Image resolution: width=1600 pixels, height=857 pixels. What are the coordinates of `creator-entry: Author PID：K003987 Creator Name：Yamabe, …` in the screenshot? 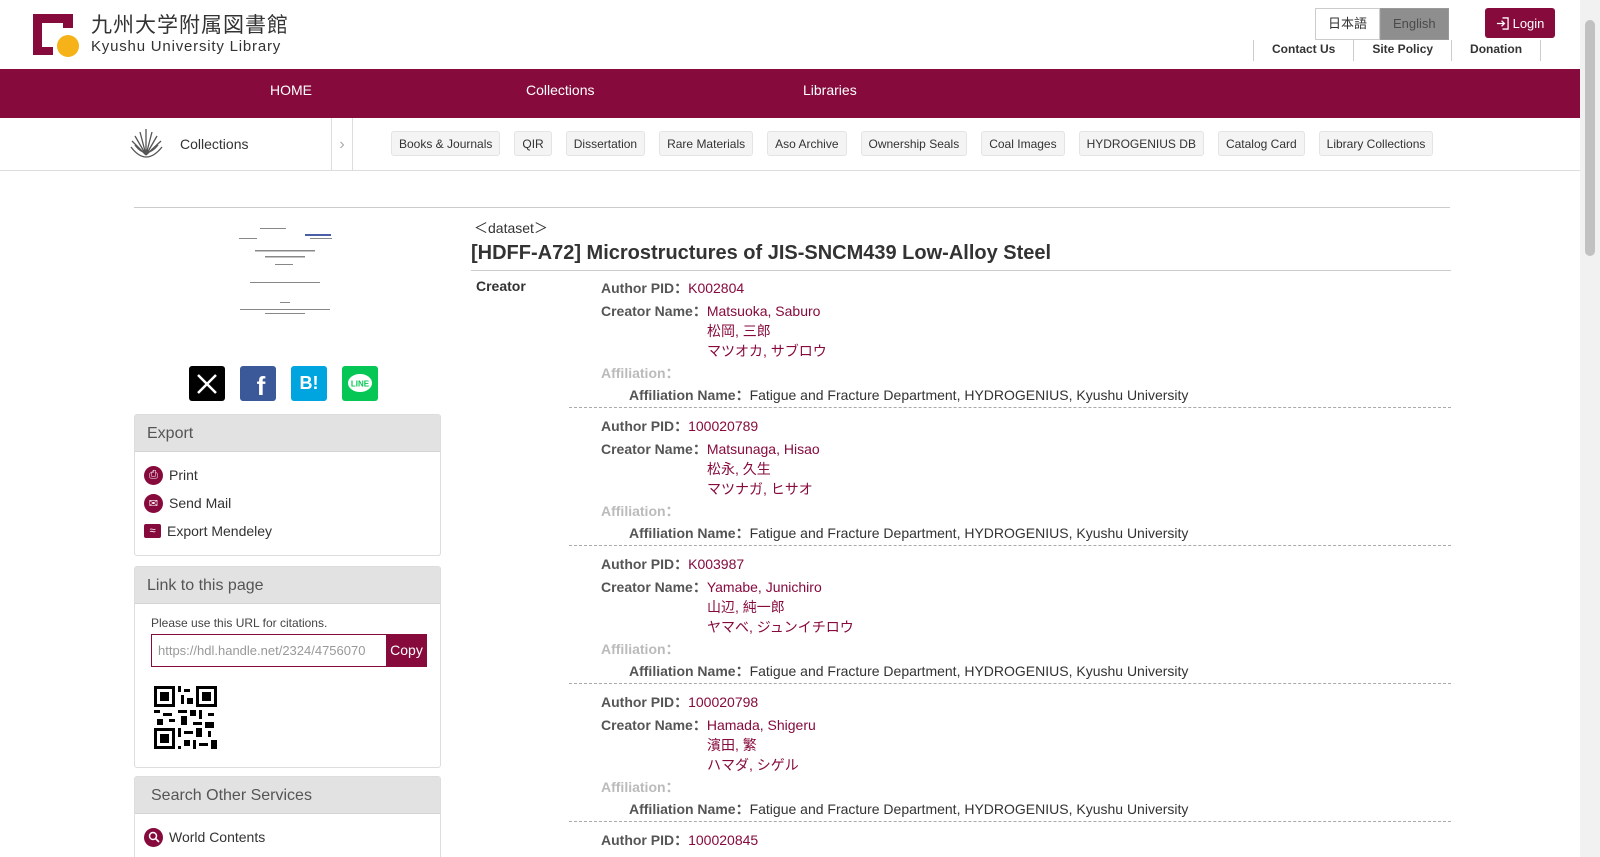 It's located at (1010, 615).